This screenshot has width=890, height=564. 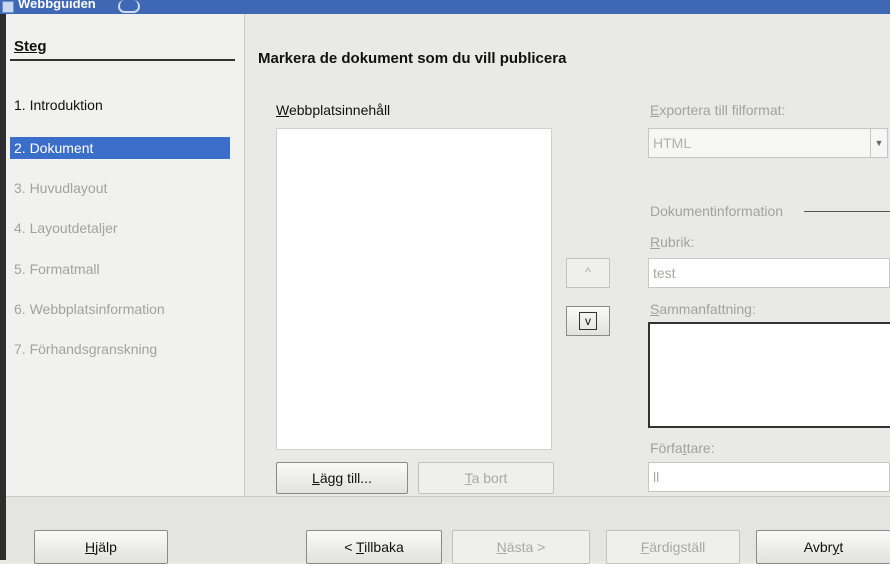 What do you see at coordinates (769, 273) in the screenshot?
I see `title-field: test` at bounding box center [769, 273].